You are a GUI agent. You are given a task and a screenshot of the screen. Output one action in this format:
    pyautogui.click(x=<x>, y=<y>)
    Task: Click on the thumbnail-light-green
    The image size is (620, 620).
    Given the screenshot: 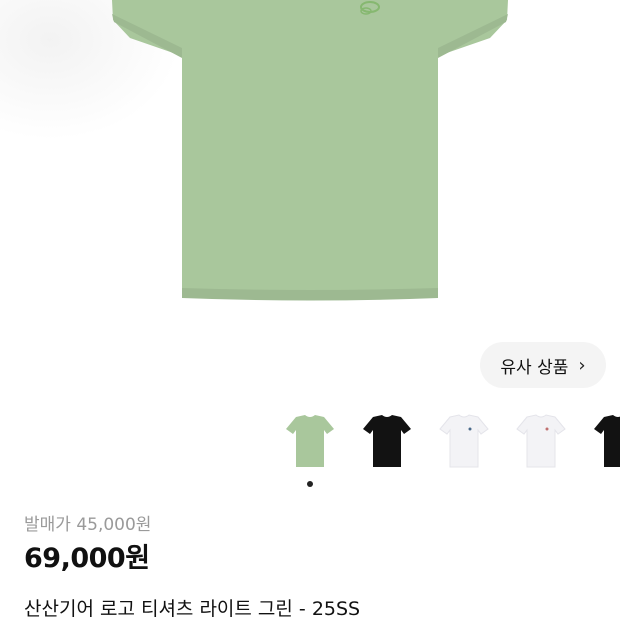 What is the action you would take?
    pyautogui.click(x=310, y=441)
    